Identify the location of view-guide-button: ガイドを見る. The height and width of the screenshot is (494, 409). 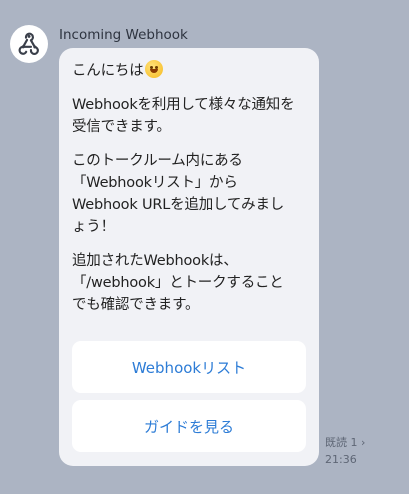
(189, 426).